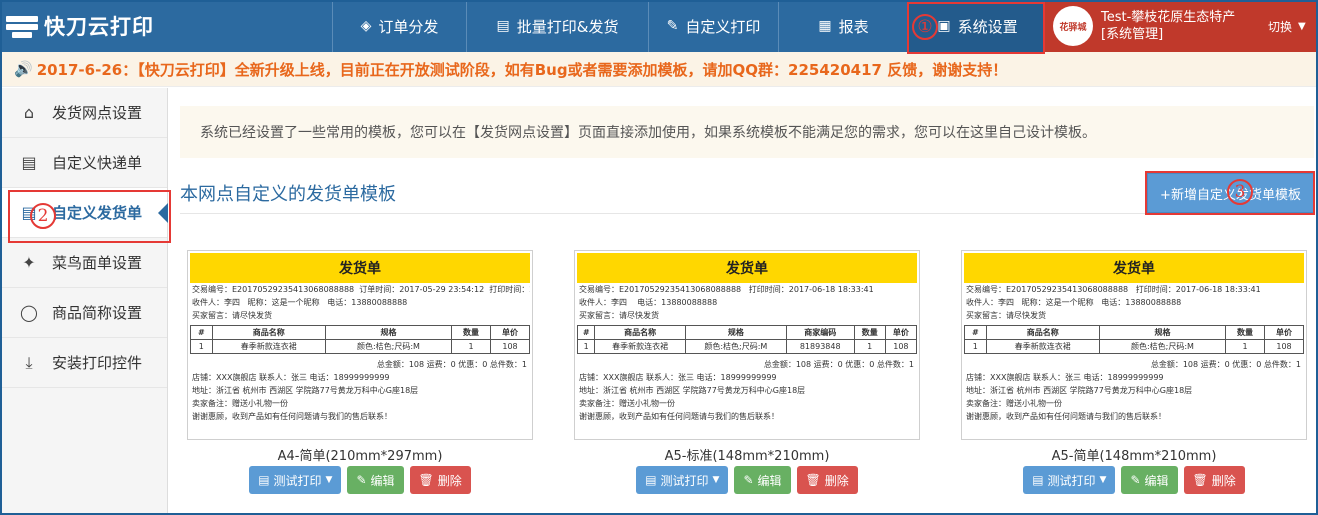 The width and height of the screenshot is (1318, 515). I want to click on template-caption: A4-简单(210mm*297mm), so click(360, 456).